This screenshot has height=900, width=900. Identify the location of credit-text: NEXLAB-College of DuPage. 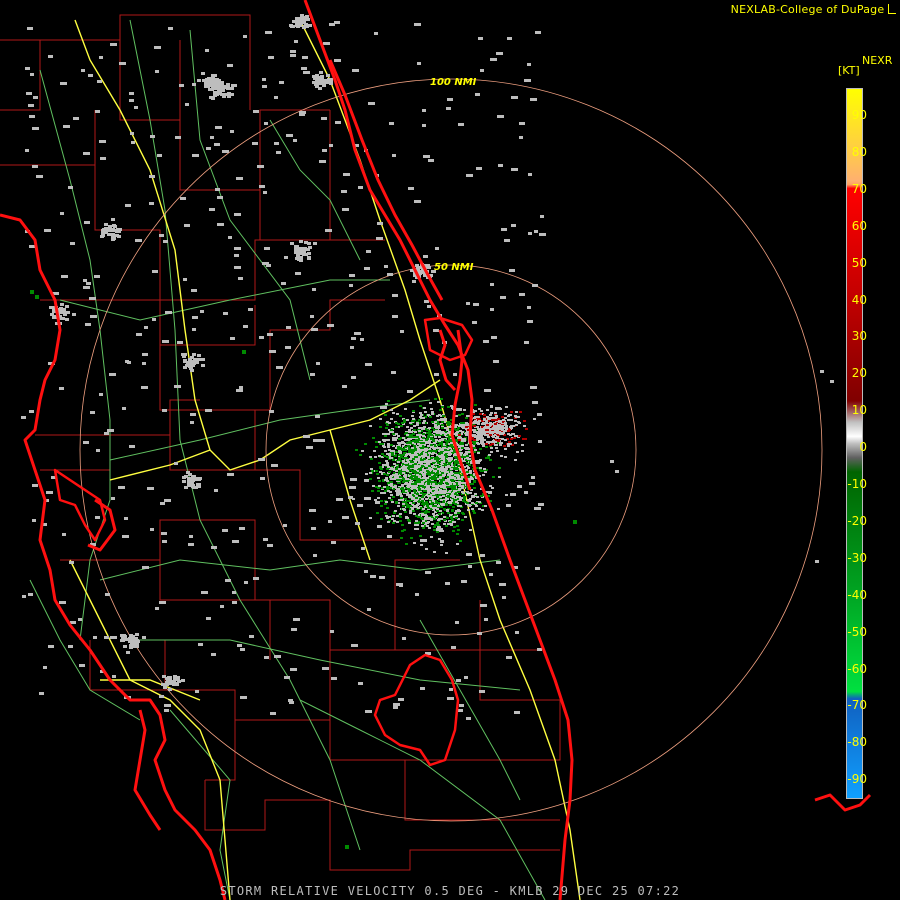
(813, 9).